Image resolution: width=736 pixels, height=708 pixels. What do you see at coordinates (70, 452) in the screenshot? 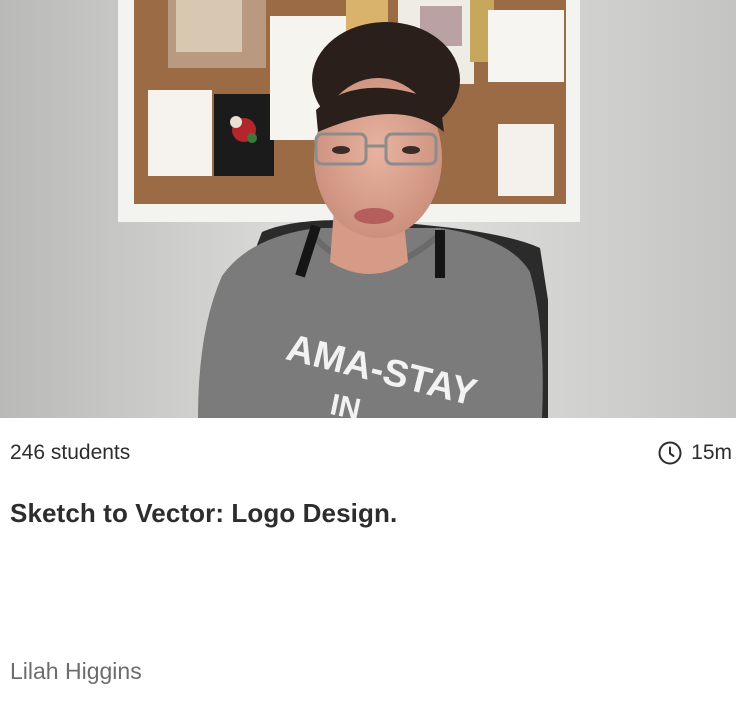
I see `students-count: 246 students` at bounding box center [70, 452].